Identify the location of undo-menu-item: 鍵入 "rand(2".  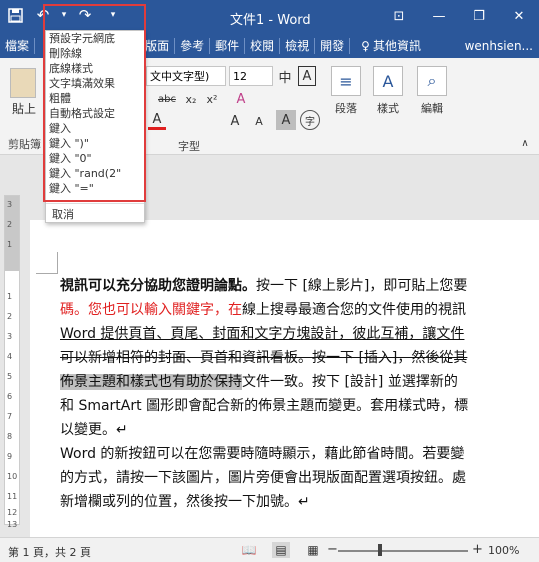
(95, 173).